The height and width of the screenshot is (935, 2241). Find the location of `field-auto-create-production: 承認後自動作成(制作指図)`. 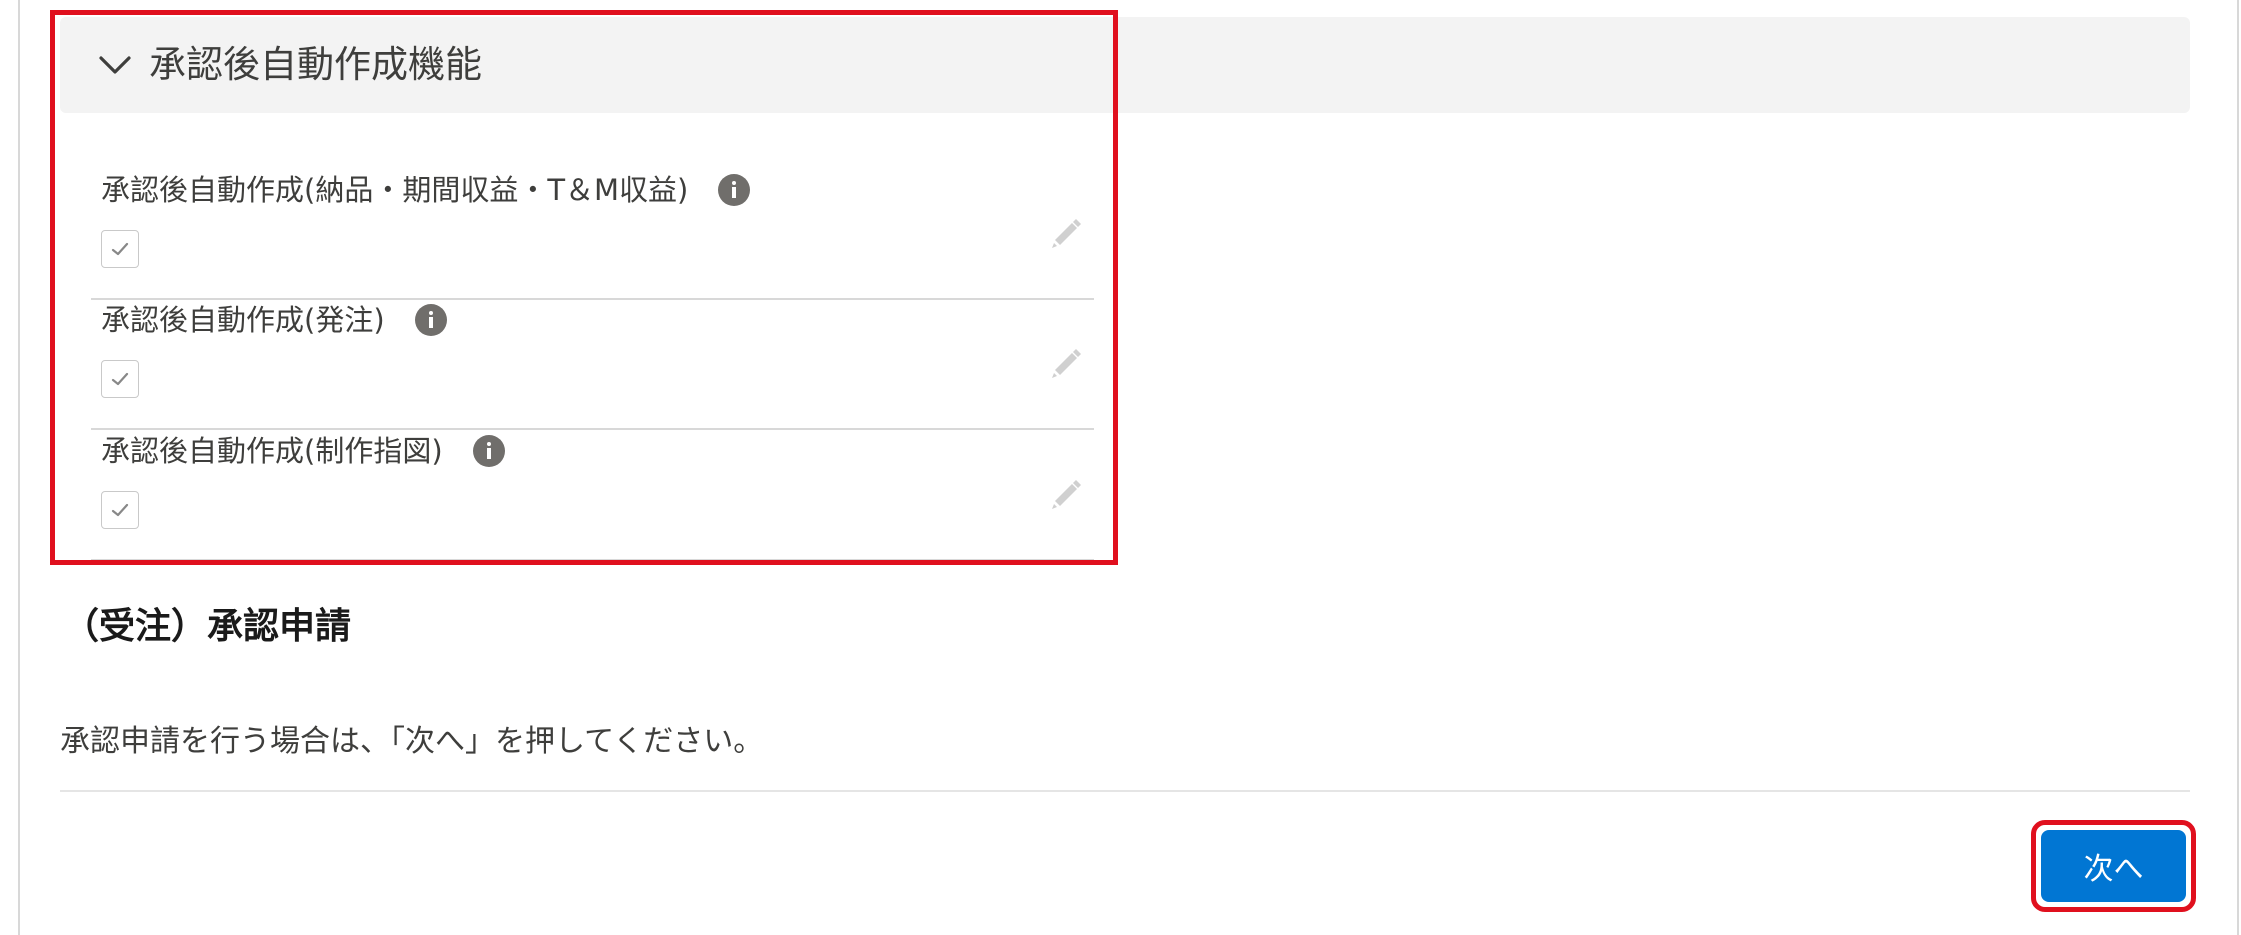

field-auto-create-production: 承認後自動作成(制作指図) is located at coordinates (592, 496).